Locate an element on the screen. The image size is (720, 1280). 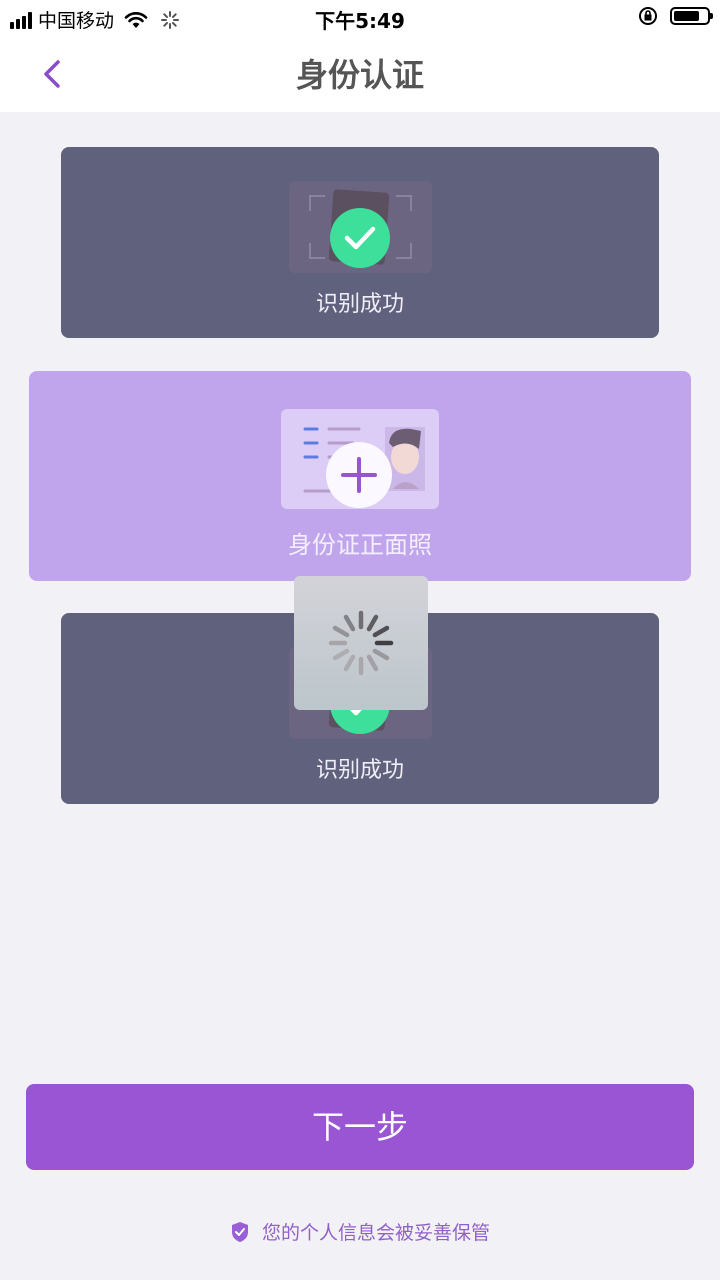
shield-check-icon is located at coordinates (239, 1231).